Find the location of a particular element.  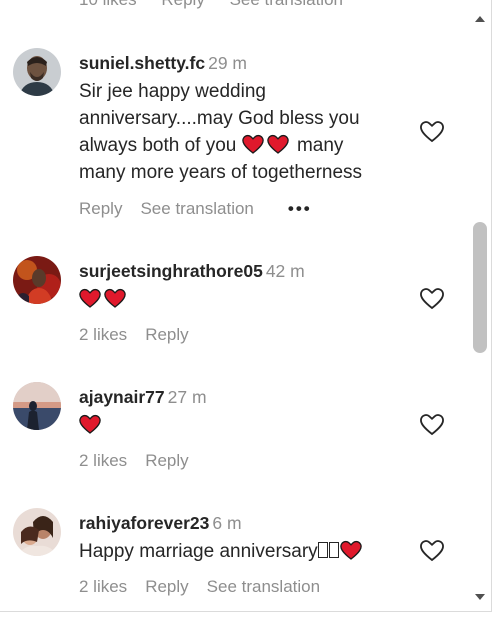

timestamp: 29 m is located at coordinates (228, 63).